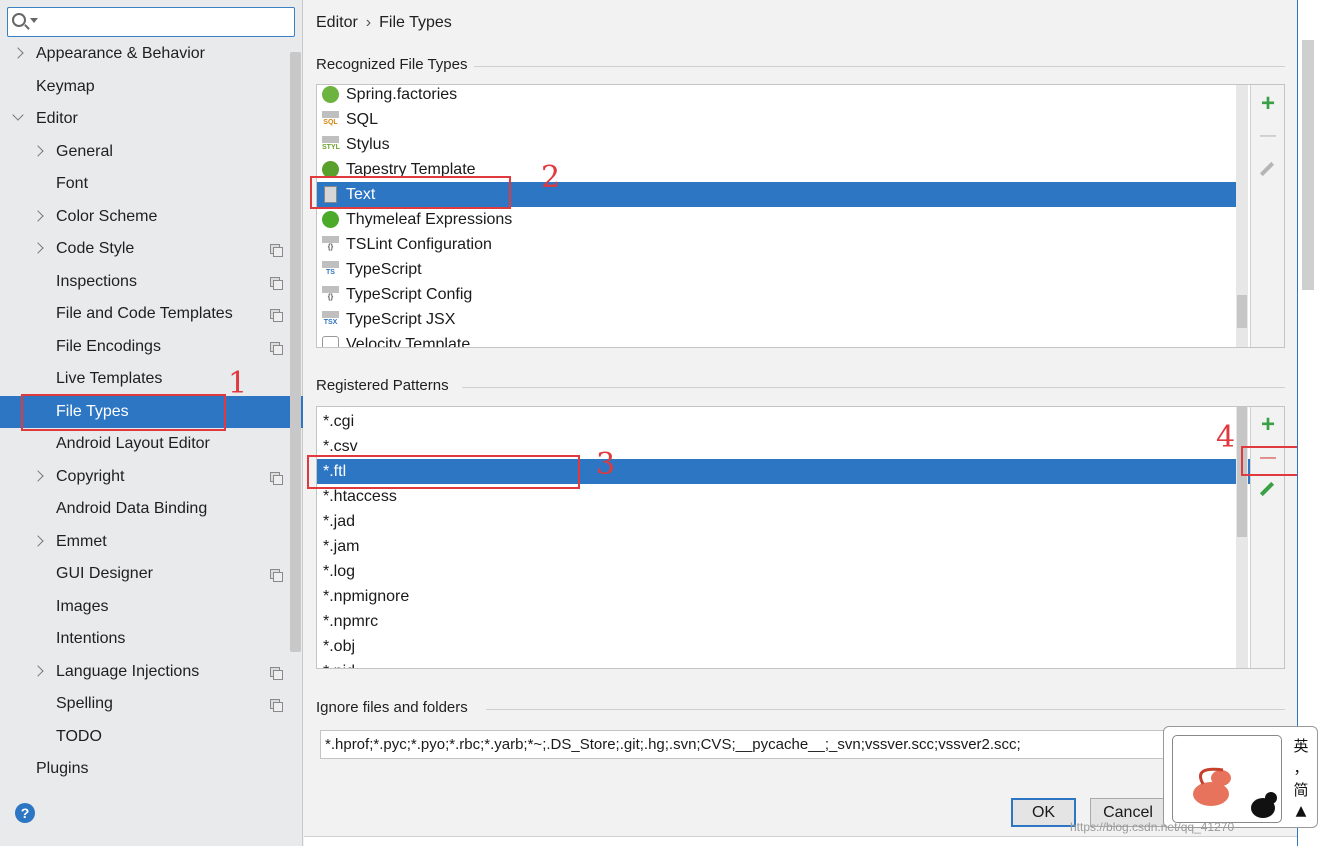  Describe the element at coordinates (384, 269) in the screenshot. I see `file-type-name: TypeScript` at that location.